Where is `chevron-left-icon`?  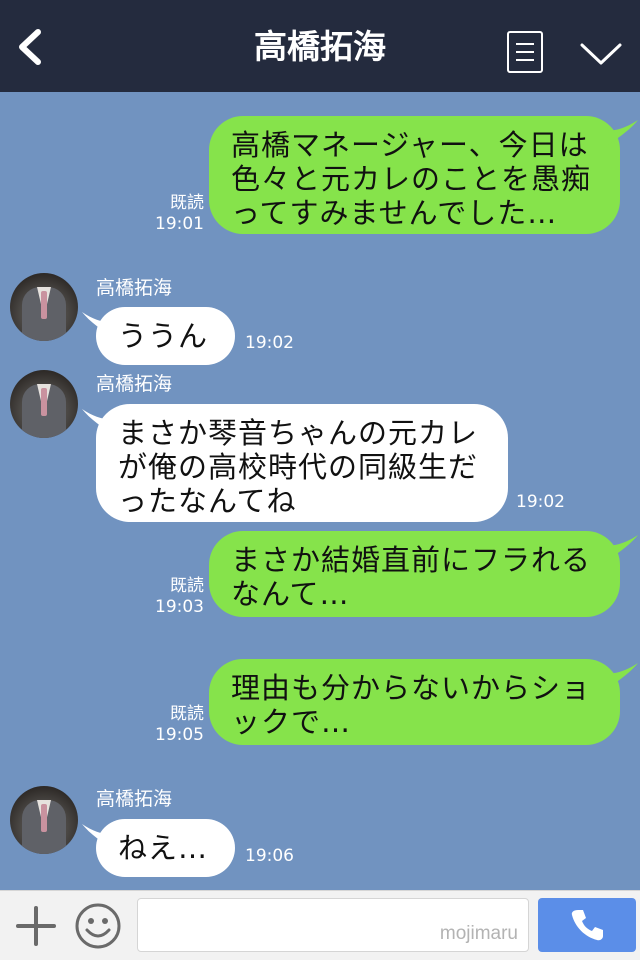
chevron-left-icon is located at coordinates (32, 47).